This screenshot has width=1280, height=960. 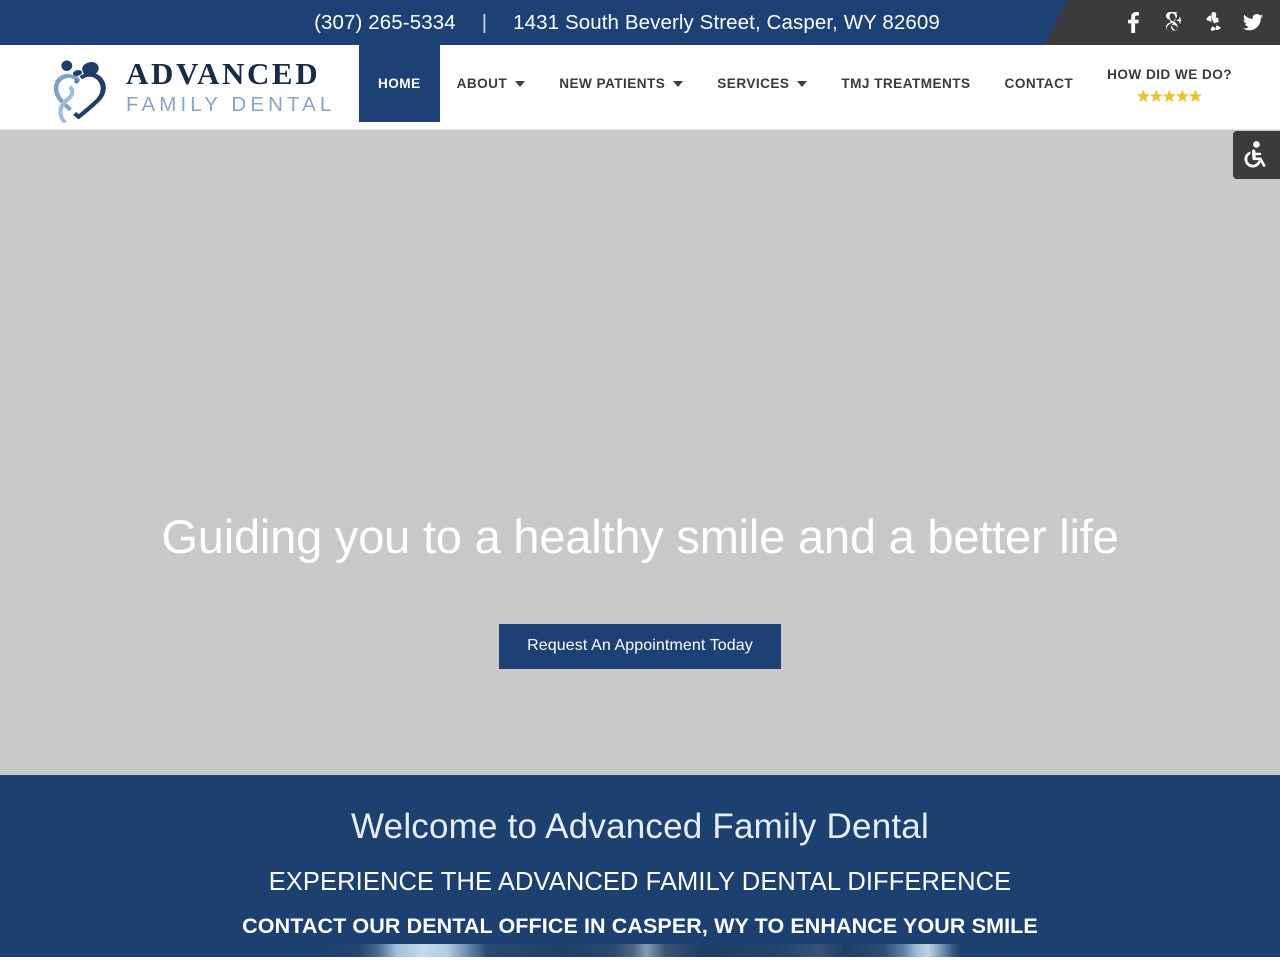 What do you see at coordinates (1213, 23) in the screenshot?
I see `yelp-icon` at bounding box center [1213, 23].